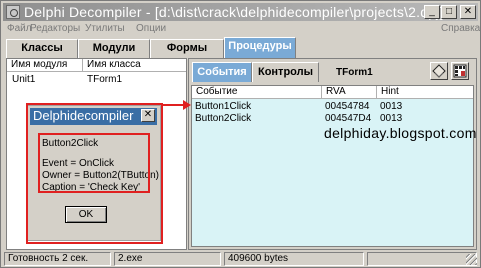 The height and width of the screenshot is (268, 481). Describe the element at coordinates (104, 79) in the screenshot. I see `class-name-cell: TForm1` at that location.